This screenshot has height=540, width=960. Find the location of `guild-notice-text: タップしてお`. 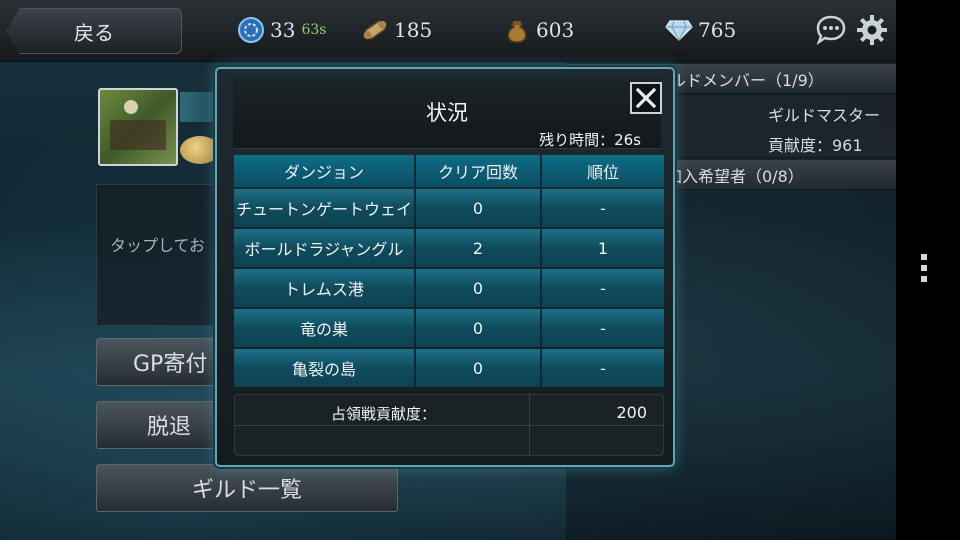

guild-notice-text: タップしてお is located at coordinates (158, 245).